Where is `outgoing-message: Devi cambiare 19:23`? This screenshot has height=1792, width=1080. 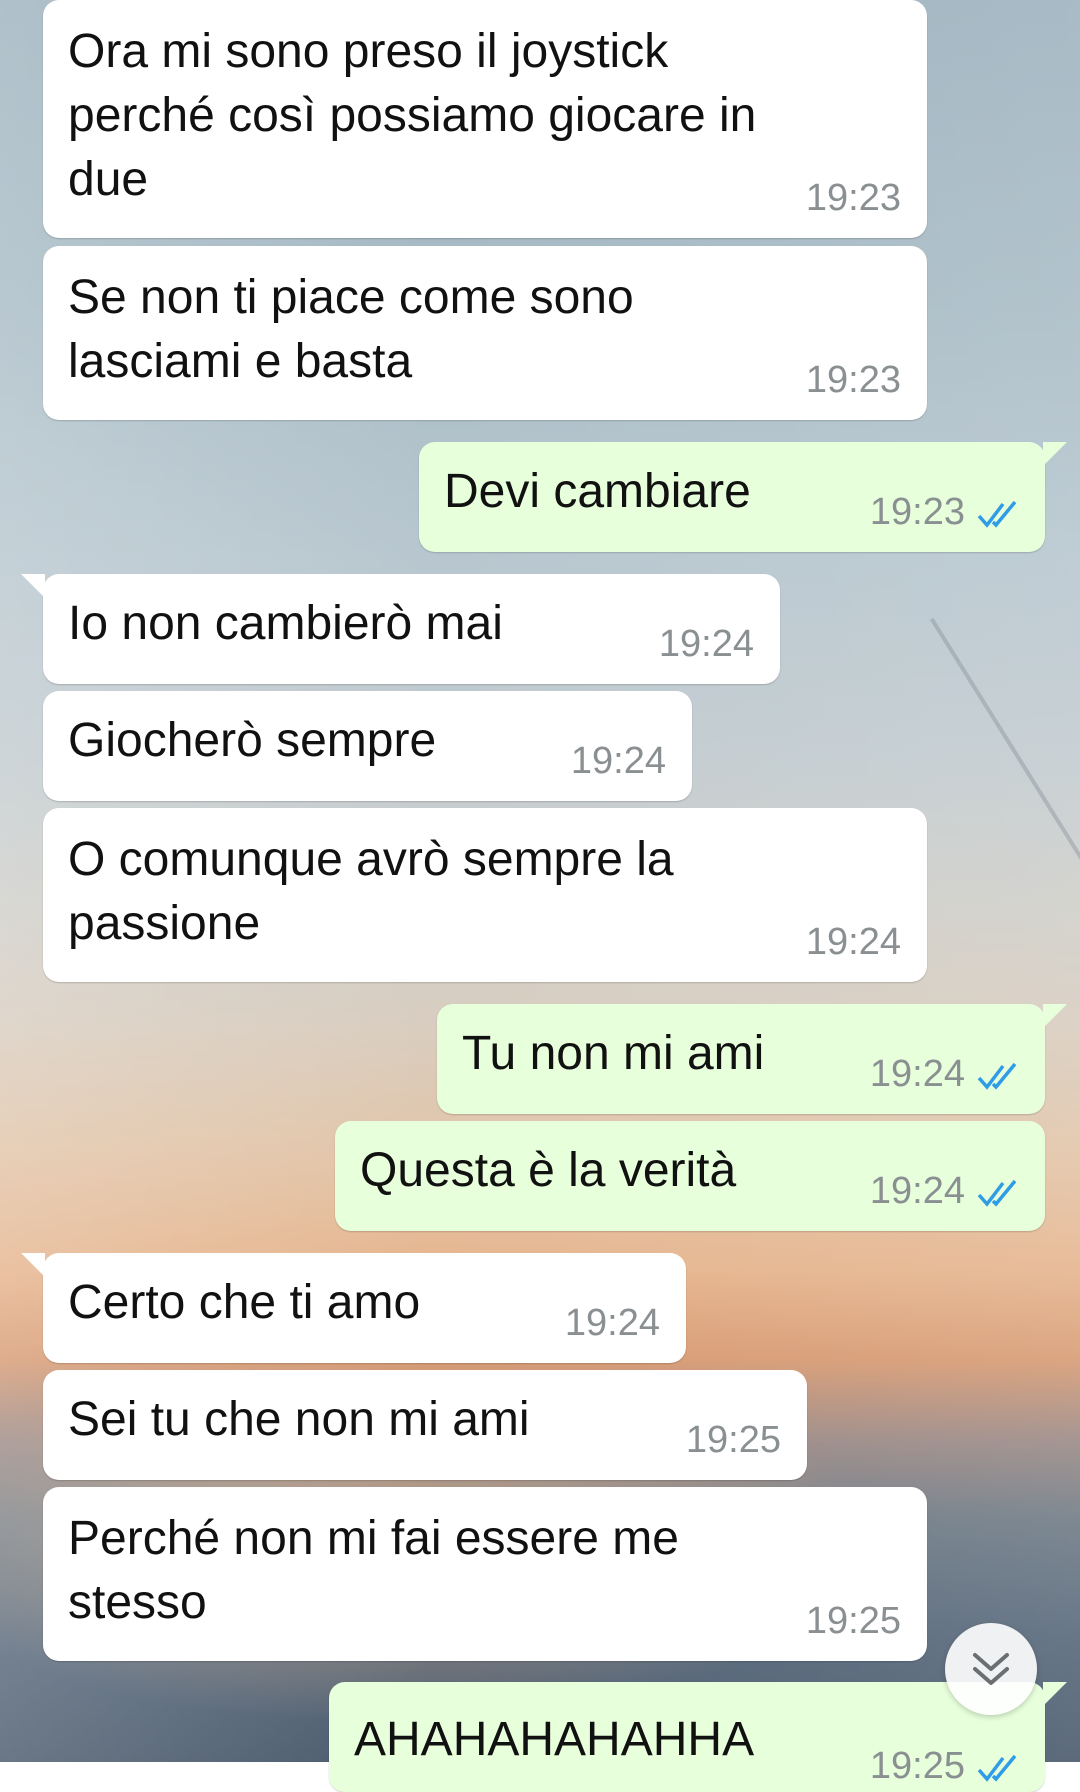 outgoing-message: Devi cambiare 19:23 is located at coordinates (743, 497).